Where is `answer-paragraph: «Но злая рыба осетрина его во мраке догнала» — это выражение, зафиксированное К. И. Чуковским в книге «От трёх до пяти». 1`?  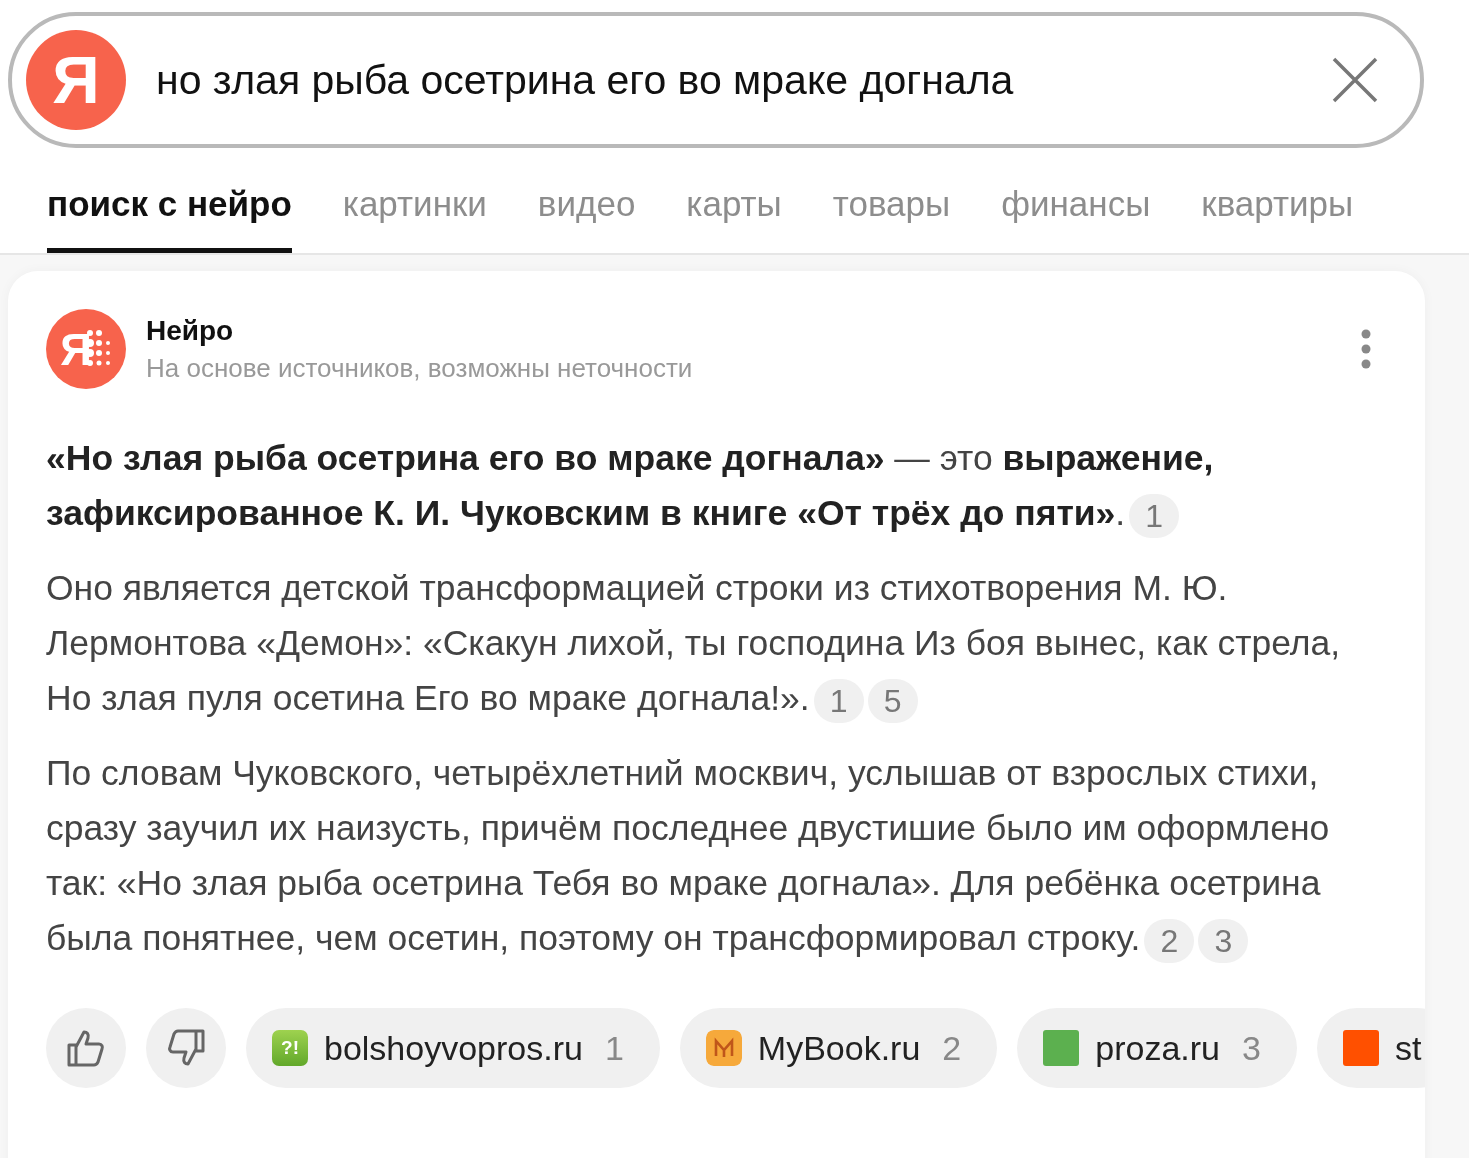 answer-paragraph: «Но злая рыба осетрина его во мраке догнала» — это выражение, зафиксированное К. И. Чуковским в книге «От трёх до пяти». 1 is located at coordinates (715, 486).